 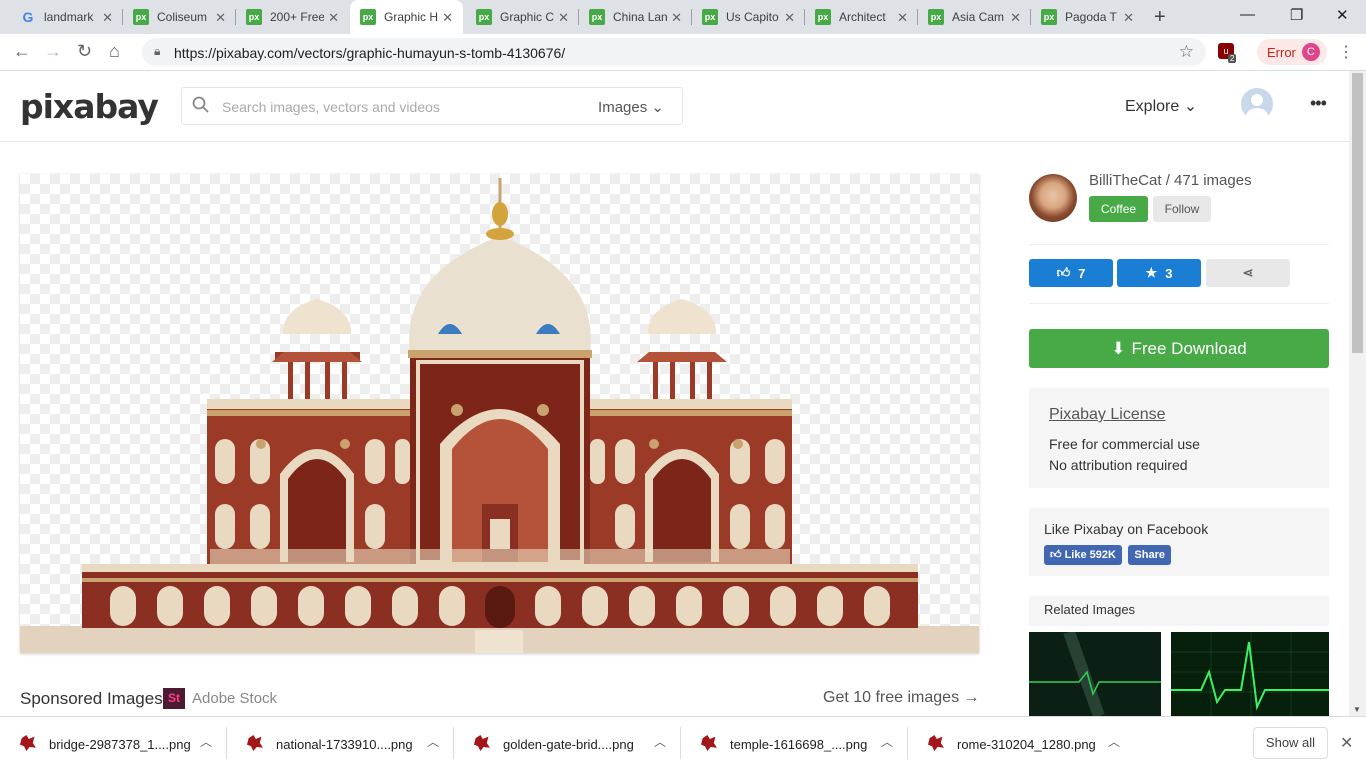 What do you see at coordinates (1118, 209) in the screenshot?
I see `coffee-button: Coffee` at bounding box center [1118, 209].